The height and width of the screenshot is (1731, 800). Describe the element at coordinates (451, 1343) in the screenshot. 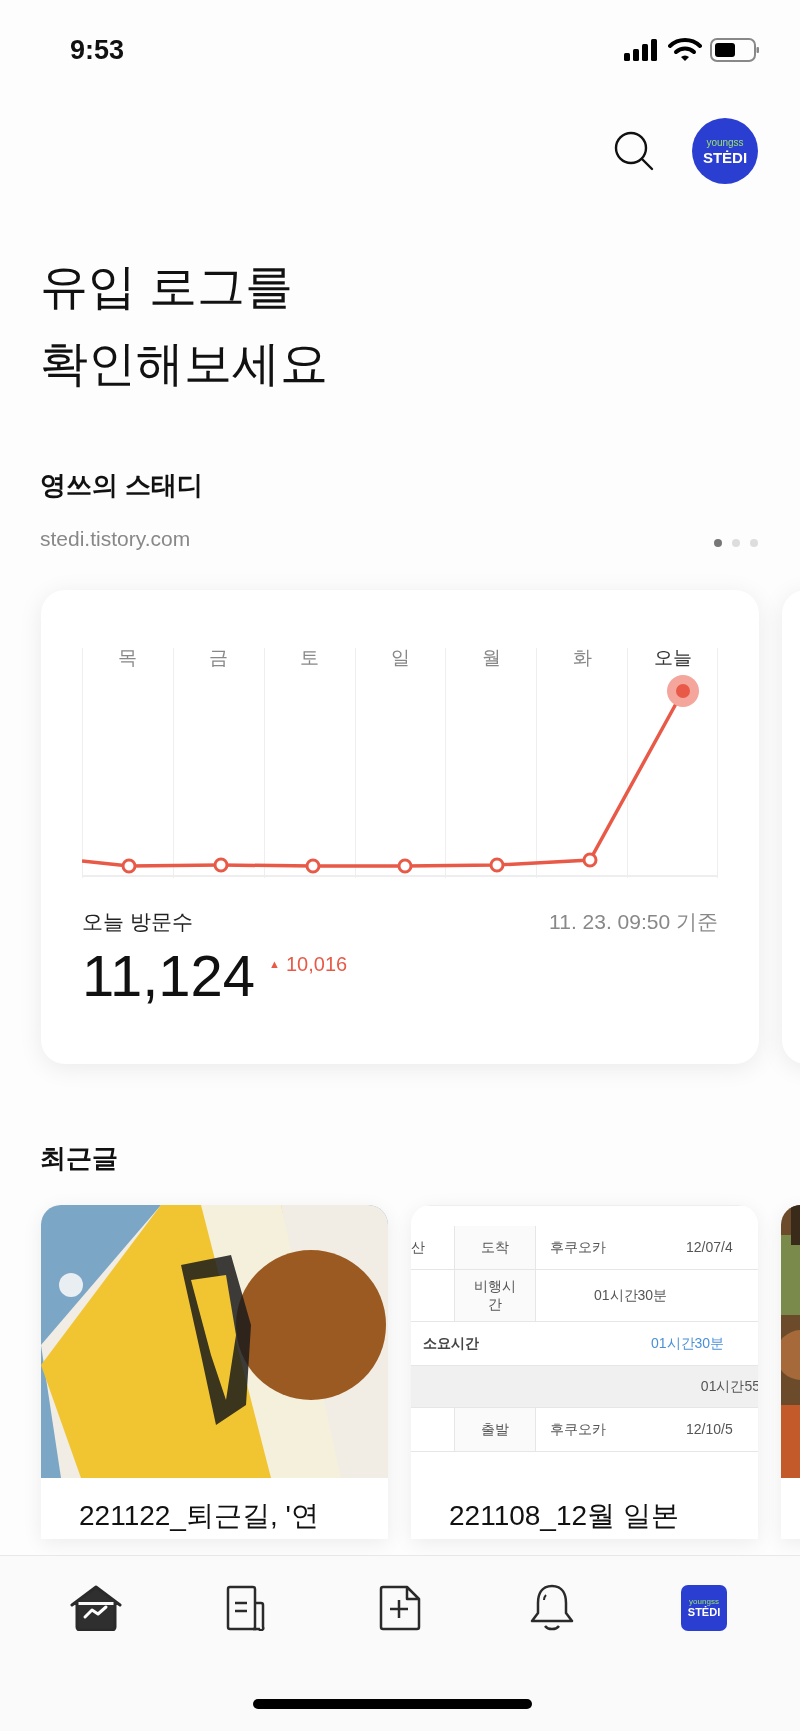

I see `table-cell-text: 소요시간` at that location.